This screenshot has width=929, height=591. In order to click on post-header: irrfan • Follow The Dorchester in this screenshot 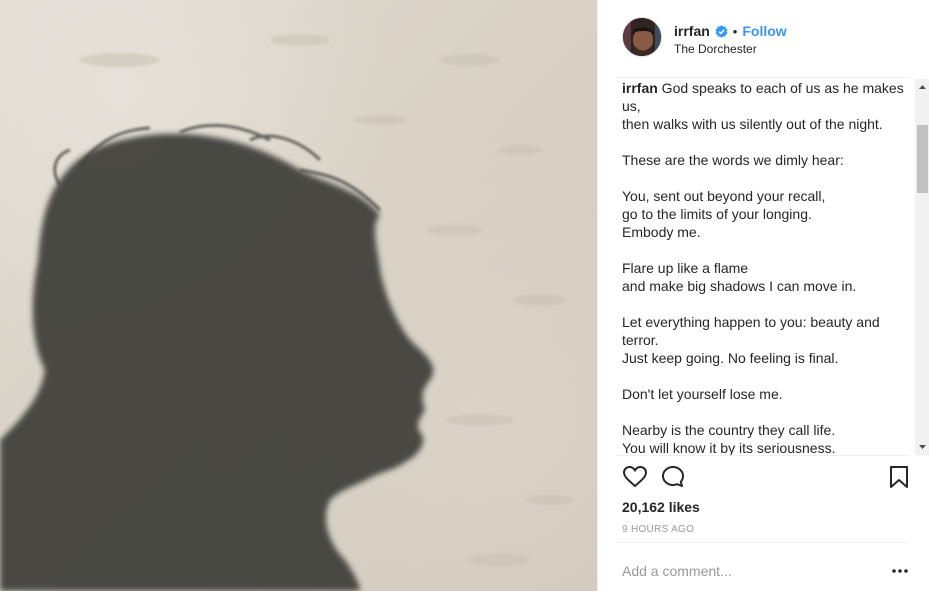, I will do `click(763, 39)`.